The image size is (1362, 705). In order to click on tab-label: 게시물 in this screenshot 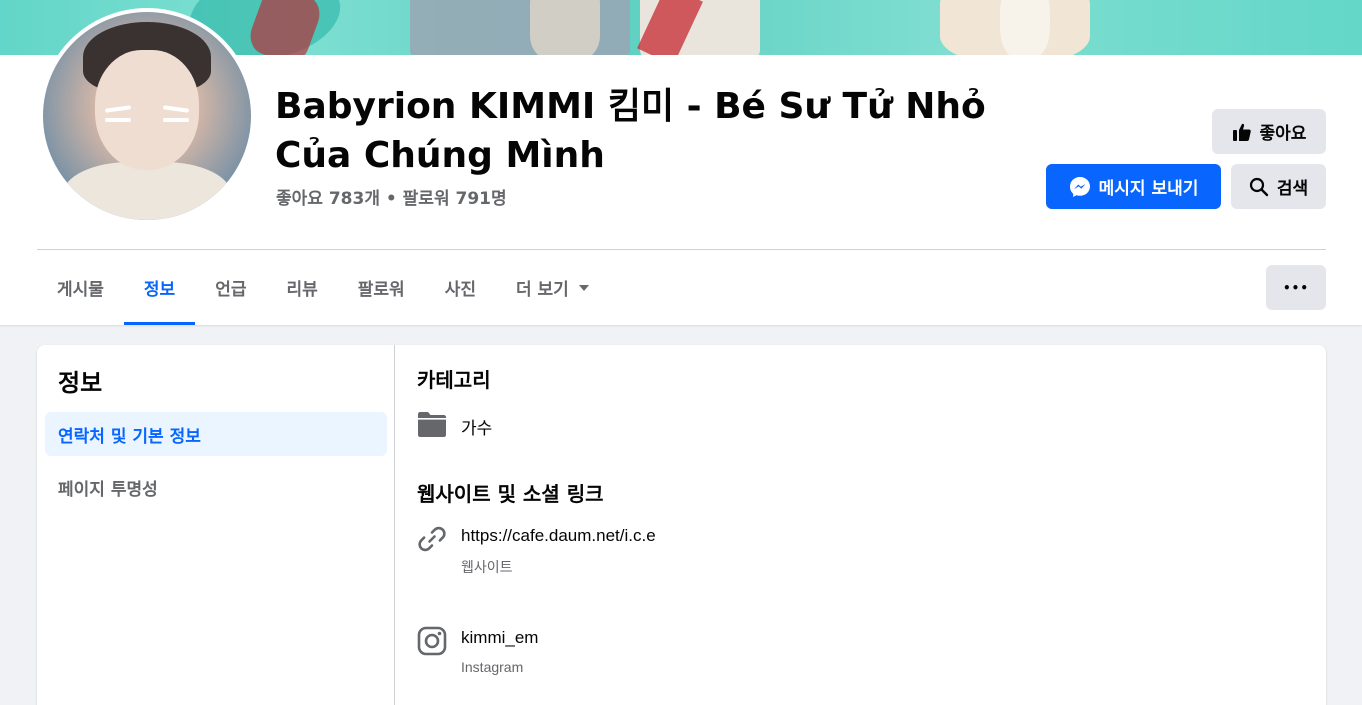, I will do `click(80, 290)`.